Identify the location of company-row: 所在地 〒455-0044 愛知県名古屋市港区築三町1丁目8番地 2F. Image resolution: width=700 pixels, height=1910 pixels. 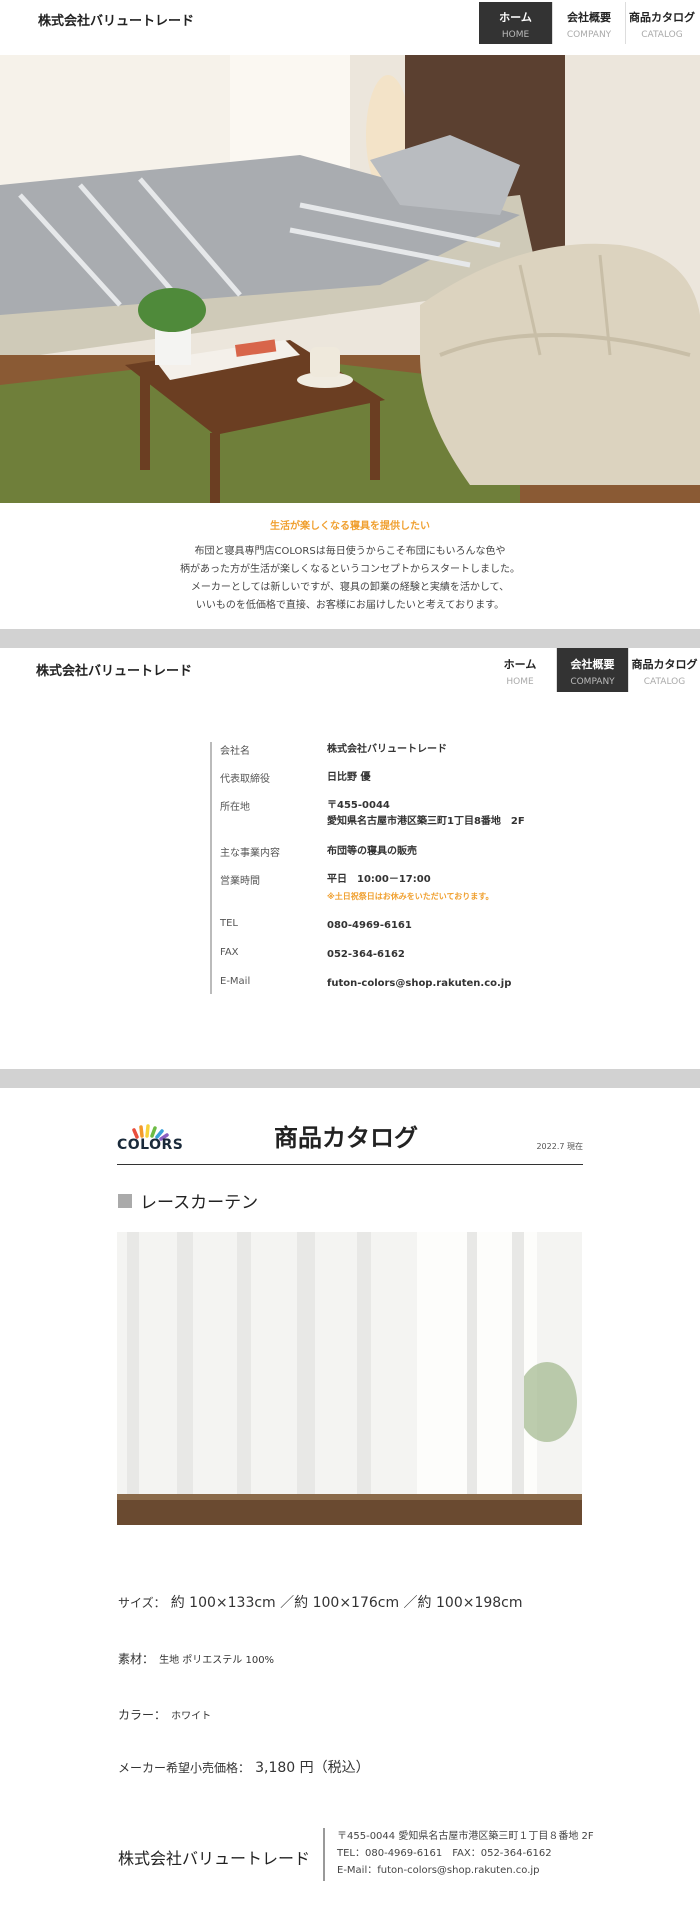
(376, 821).